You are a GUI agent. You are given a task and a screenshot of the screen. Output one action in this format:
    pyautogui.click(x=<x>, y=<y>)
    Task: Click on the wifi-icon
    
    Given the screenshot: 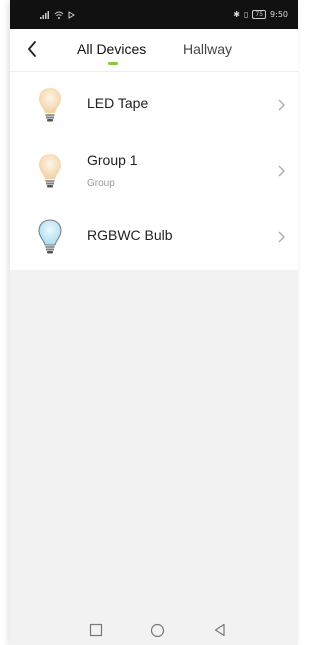 What is the action you would take?
    pyautogui.click(x=59, y=15)
    